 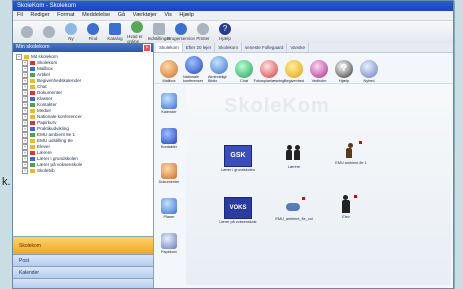 What do you see at coordinates (83, 171) in the screenshot?
I see `tree-item: + Skolebib` at bounding box center [83, 171].